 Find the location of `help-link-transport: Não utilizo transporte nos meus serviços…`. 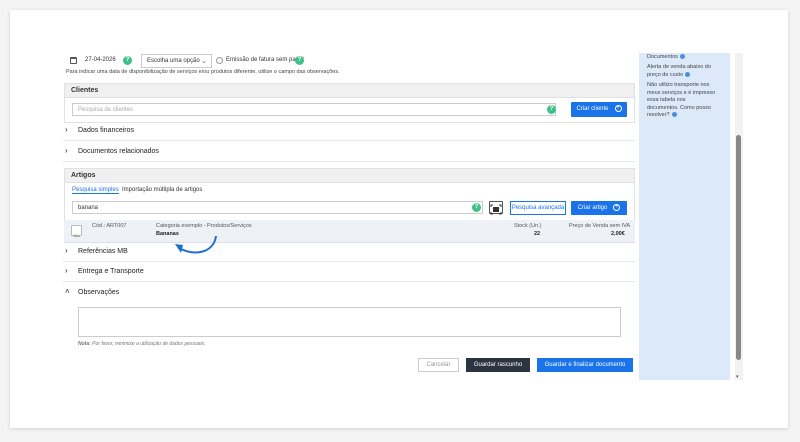

help-link-transport: Não utilizo transporte nos meus serviços… is located at coordinates (681, 101).